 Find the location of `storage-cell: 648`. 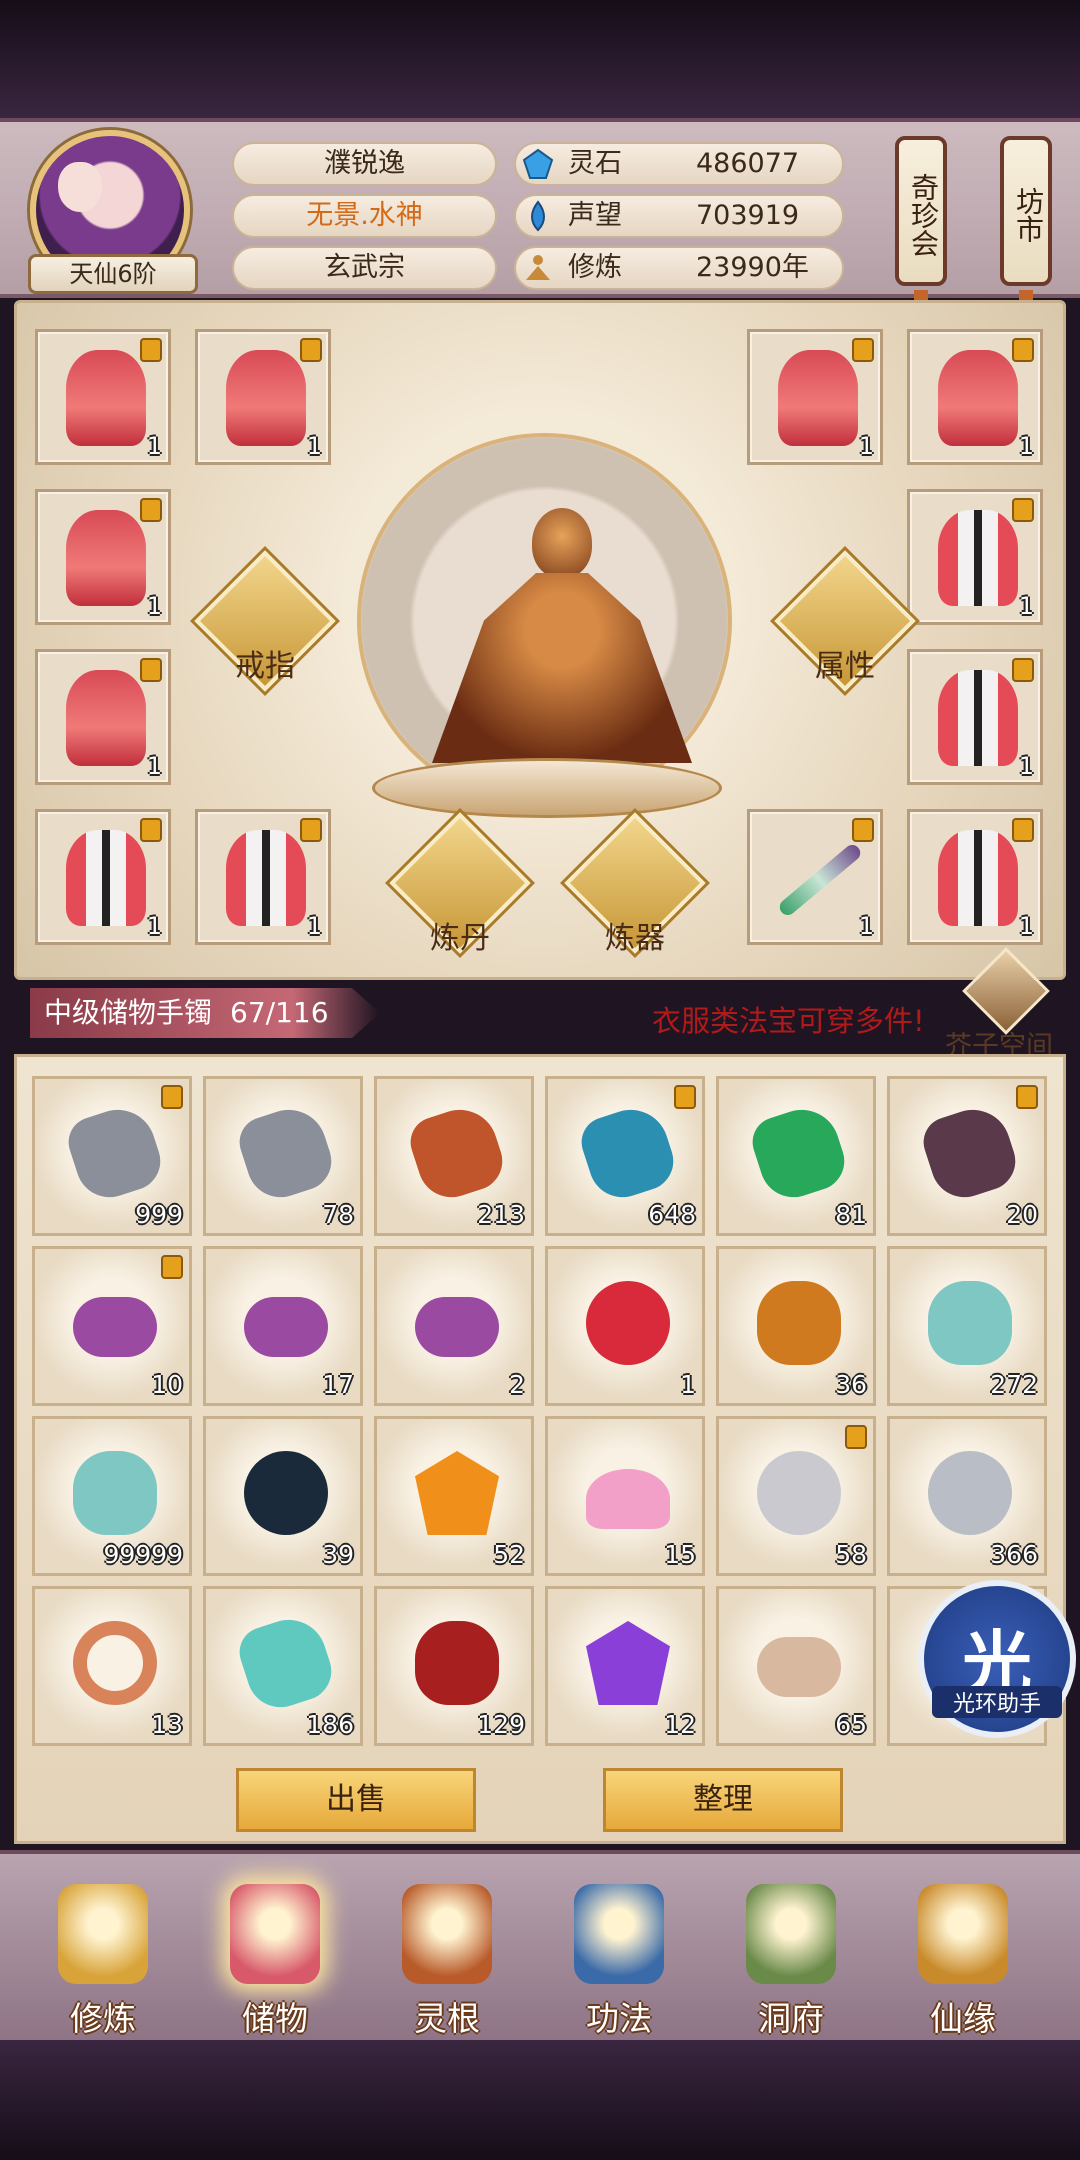

storage-cell: 648 is located at coordinates (625, 1156).